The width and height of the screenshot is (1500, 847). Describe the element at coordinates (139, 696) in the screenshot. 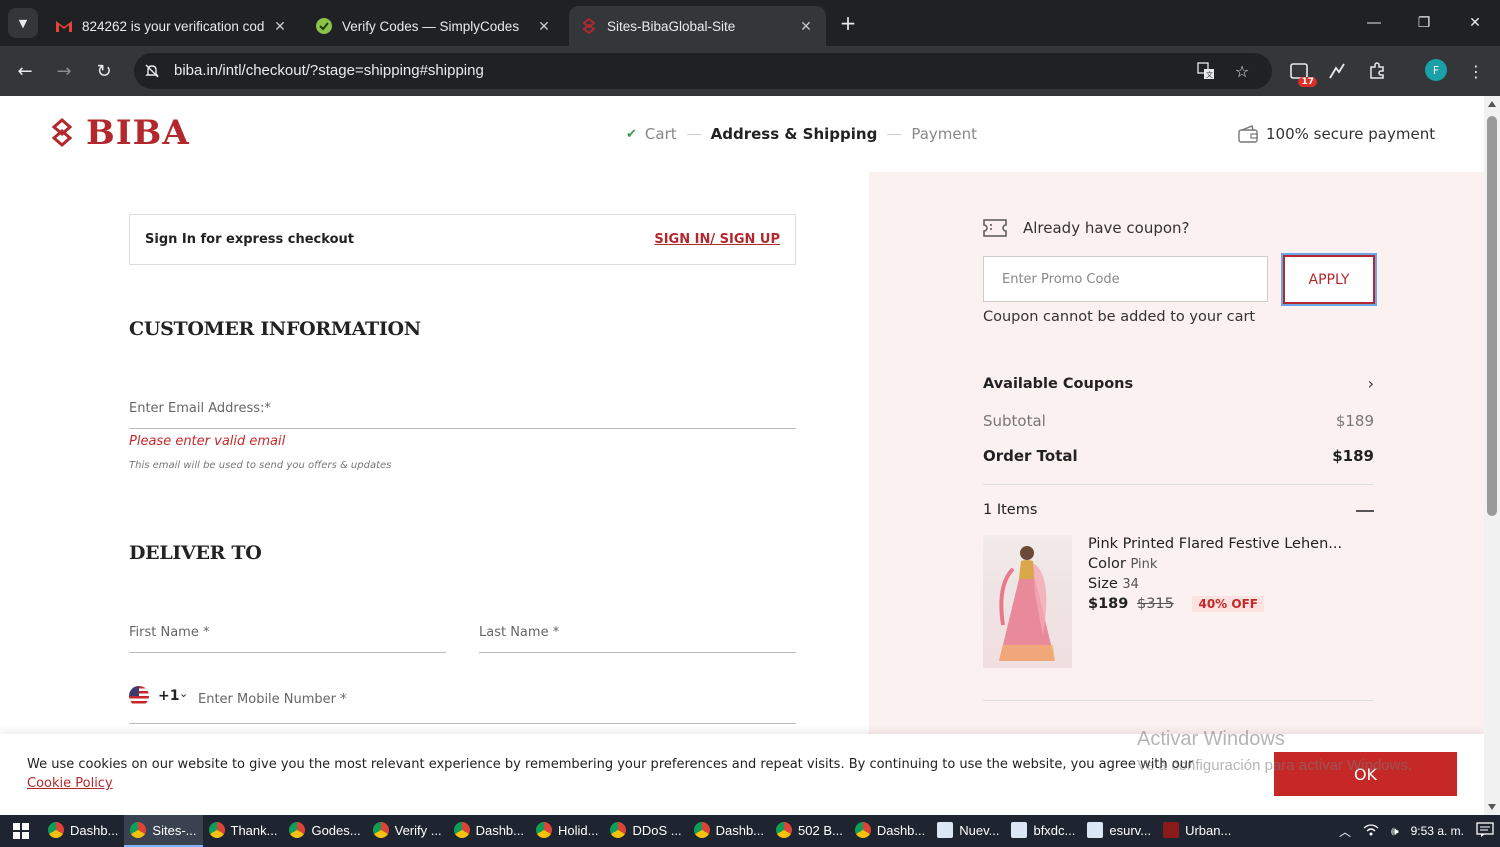

I see `us-flag-icon` at that location.